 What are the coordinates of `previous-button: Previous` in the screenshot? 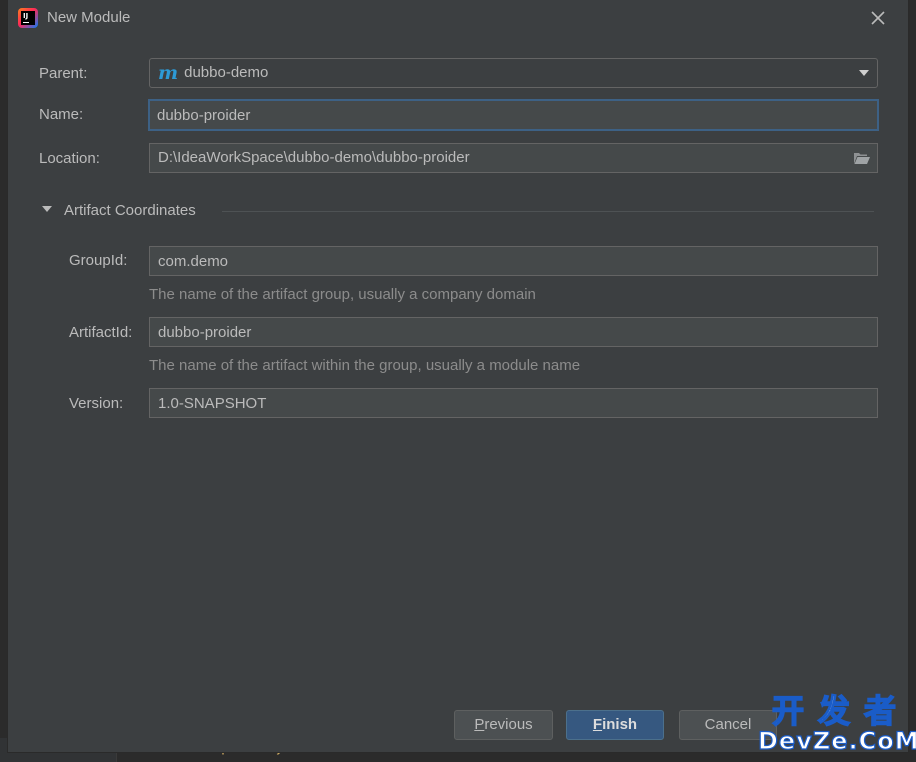 It's located at (503, 725).